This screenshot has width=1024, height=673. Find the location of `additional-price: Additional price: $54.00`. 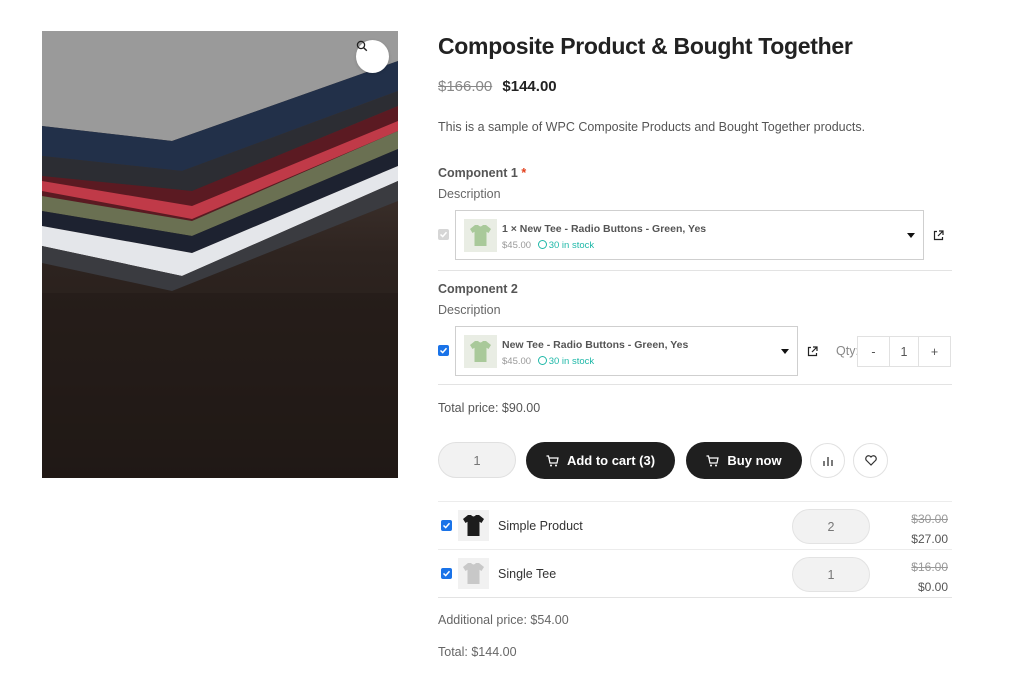

additional-price: Additional price: $54.00 is located at coordinates (503, 620).